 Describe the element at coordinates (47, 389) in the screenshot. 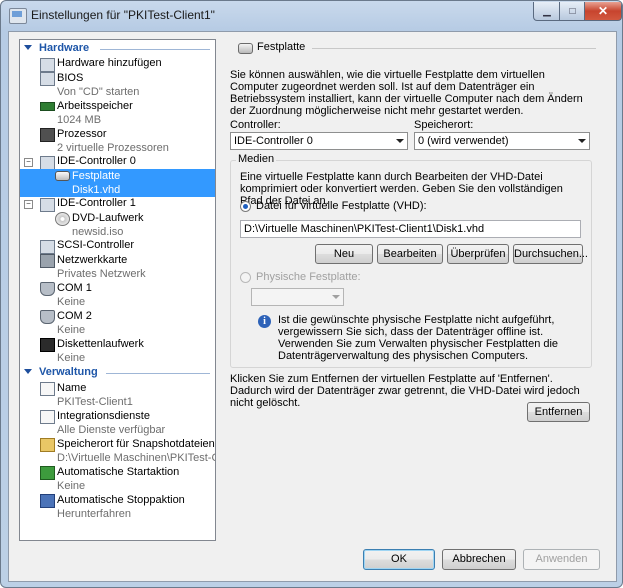

I see `name-icon` at that location.